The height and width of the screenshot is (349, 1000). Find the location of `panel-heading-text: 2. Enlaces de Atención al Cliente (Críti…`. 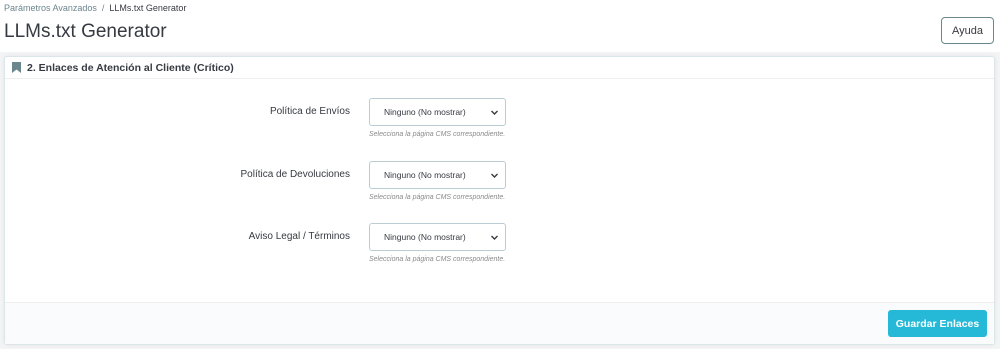

panel-heading-text: 2. Enlaces de Atención al Cliente (Críti… is located at coordinates (130, 67).